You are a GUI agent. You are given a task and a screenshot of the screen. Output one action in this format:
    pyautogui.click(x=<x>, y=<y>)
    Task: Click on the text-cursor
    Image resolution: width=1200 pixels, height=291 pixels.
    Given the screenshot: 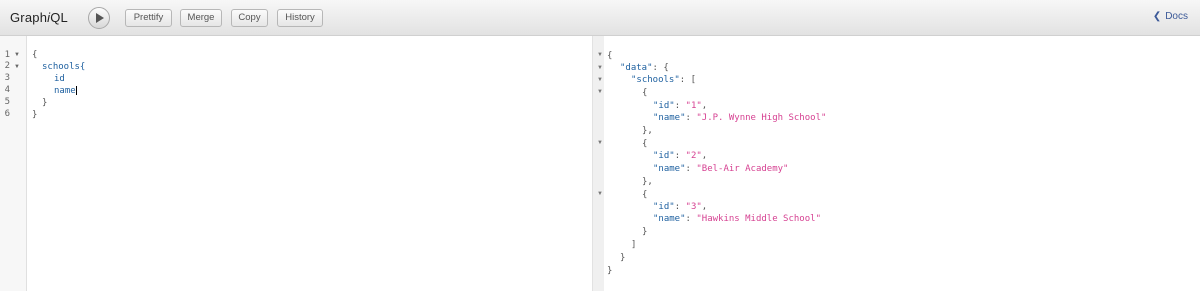 What is the action you would take?
    pyautogui.click(x=76, y=90)
    